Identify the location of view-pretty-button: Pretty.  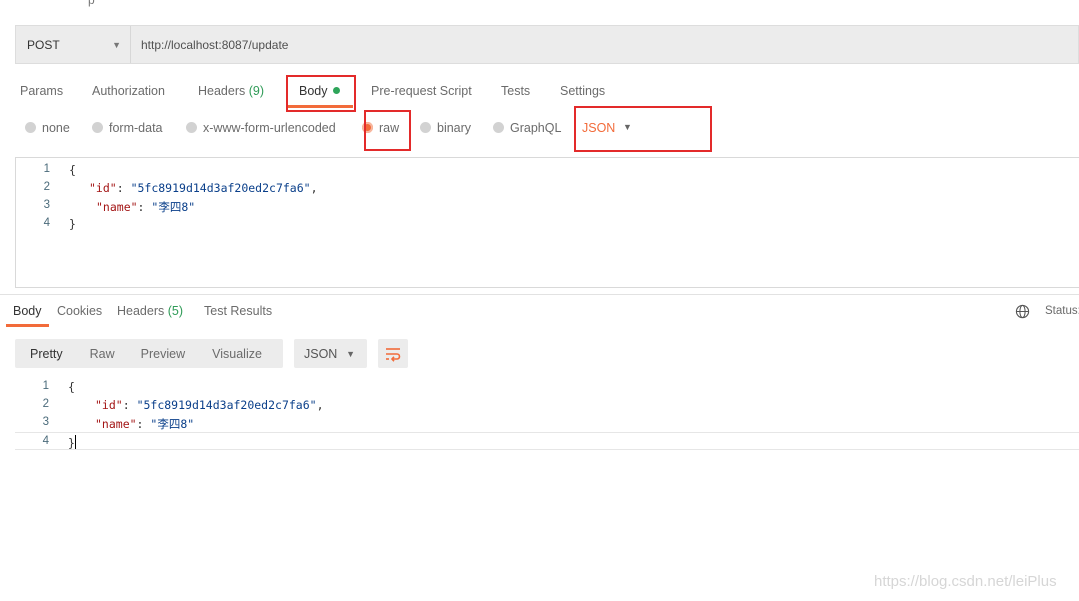
(39, 354).